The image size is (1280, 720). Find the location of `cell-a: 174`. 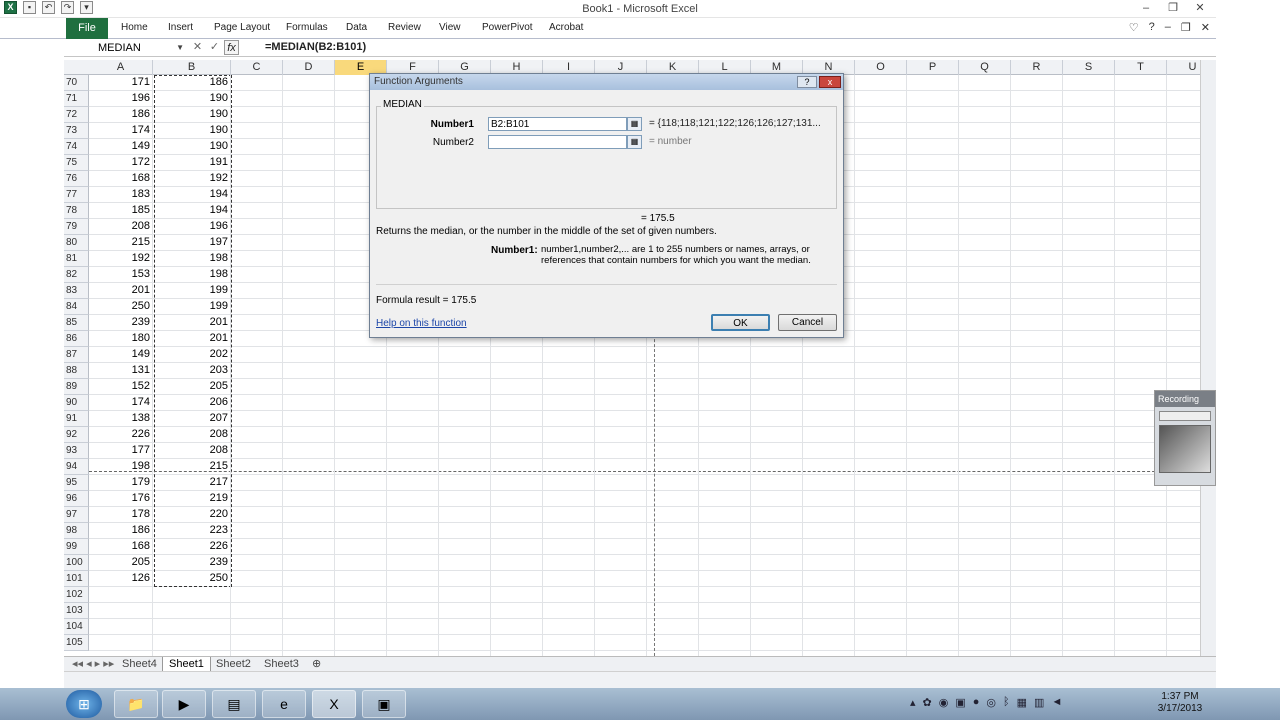

cell-a: 174 is located at coordinates (121, 131).